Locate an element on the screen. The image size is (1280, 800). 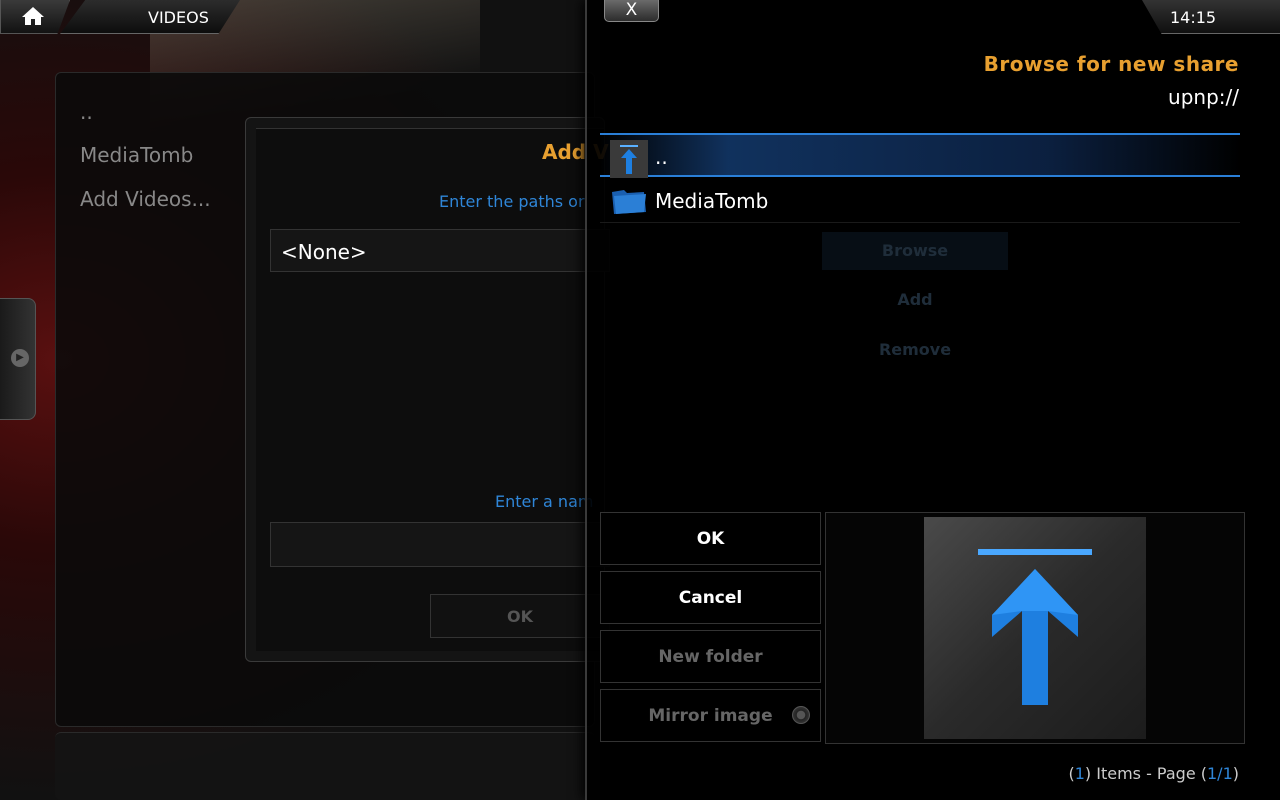
ok-button: OK is located at coordinates (710, 538).